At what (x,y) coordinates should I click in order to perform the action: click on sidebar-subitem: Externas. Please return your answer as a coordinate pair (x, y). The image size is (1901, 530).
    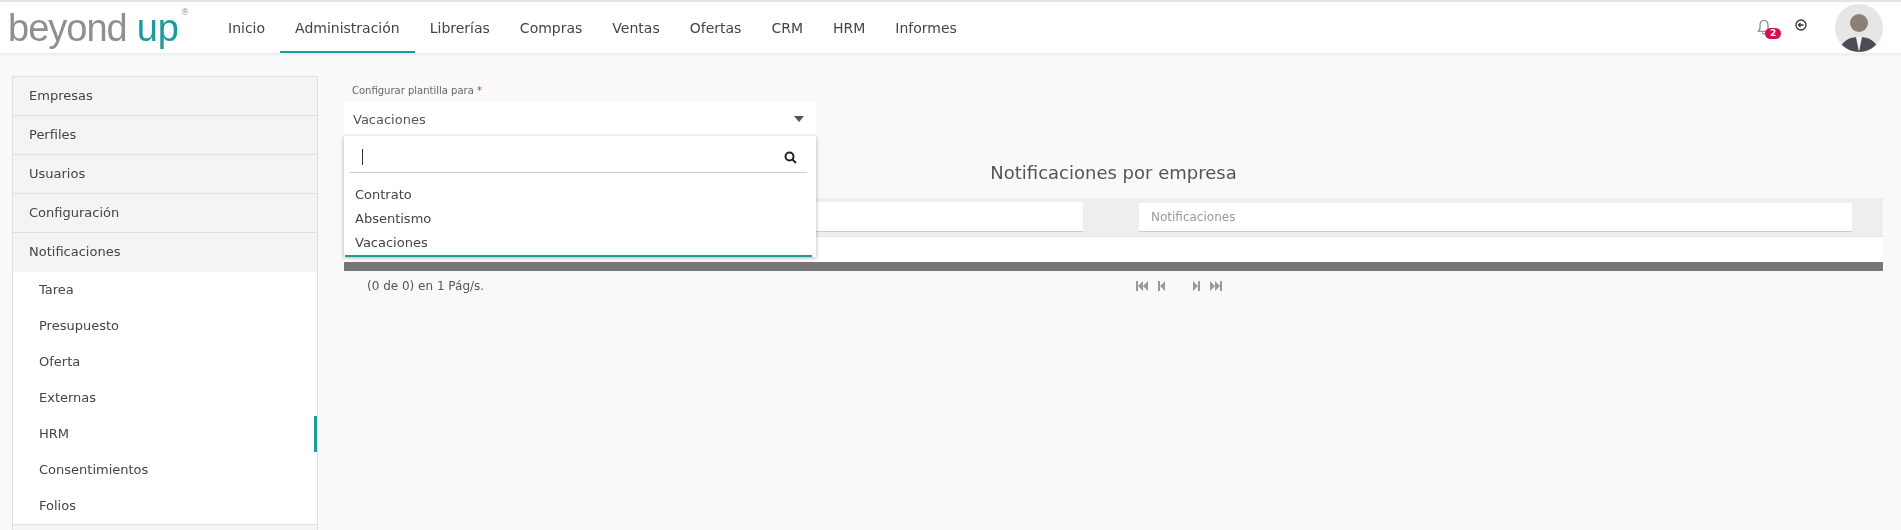
    Looking at the image, I should click on (165, 398).